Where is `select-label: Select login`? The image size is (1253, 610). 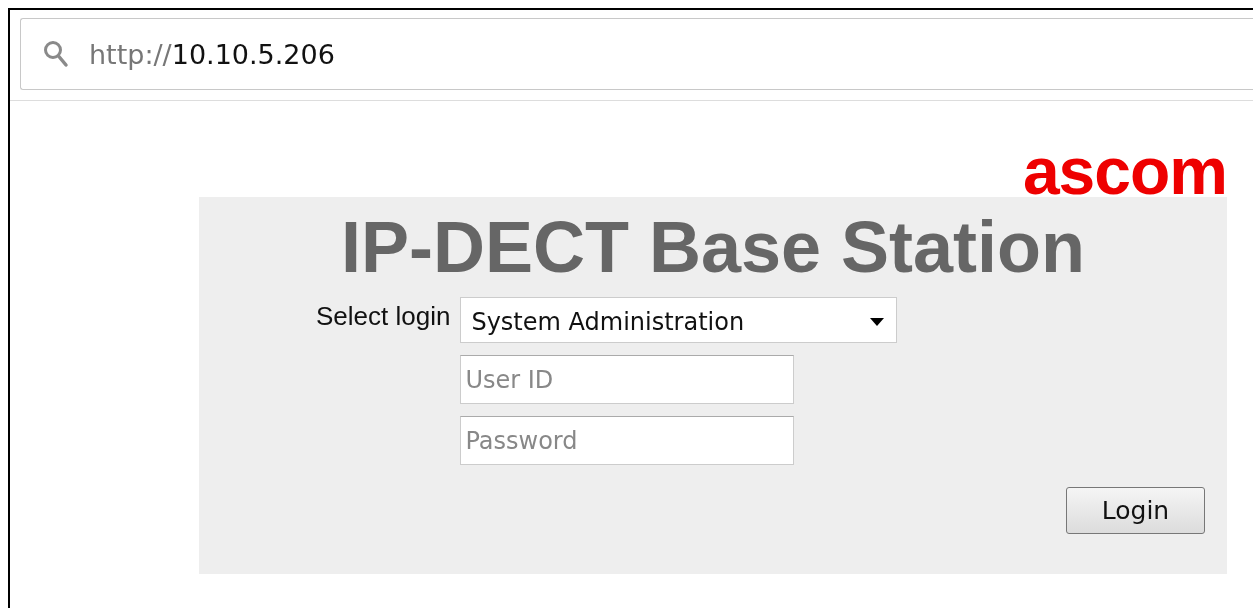 select-label: Select login is located at coordinates (383, 316).